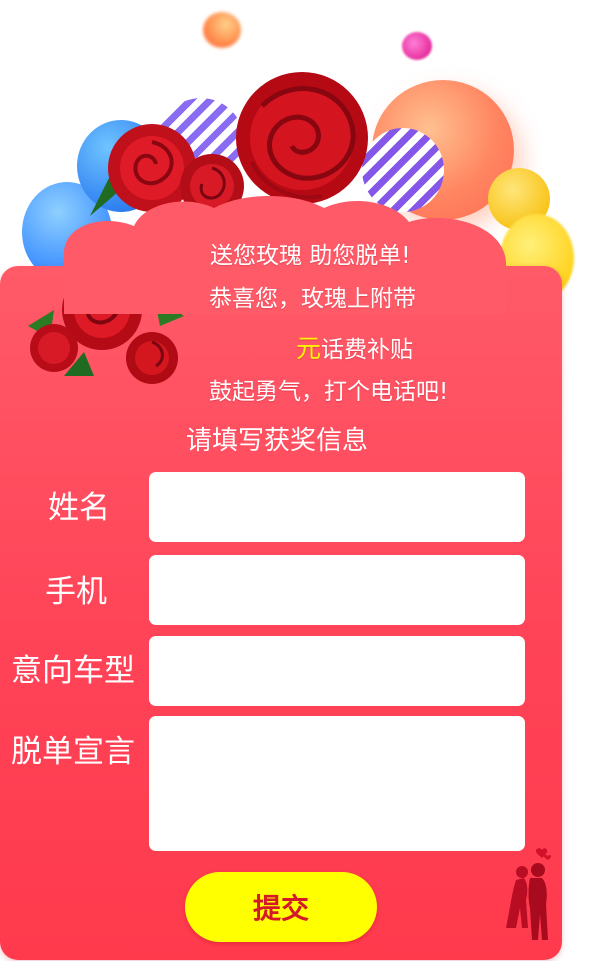 The width and height of the screenshot is (602, 961). I want to click on submit-button: 提交, so click(281, 907).